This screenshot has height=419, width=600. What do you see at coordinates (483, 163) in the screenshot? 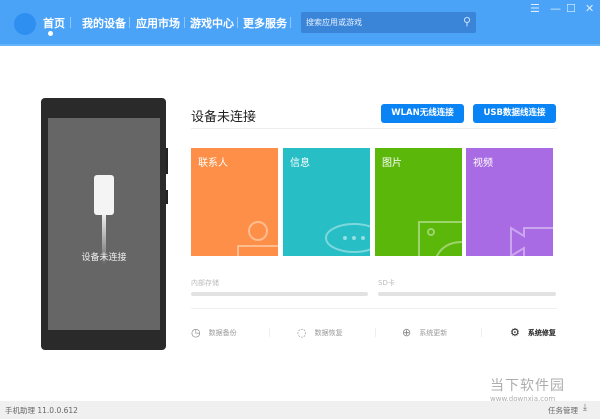
I see `tile-label: 视频` at bounding box center [483, 163].